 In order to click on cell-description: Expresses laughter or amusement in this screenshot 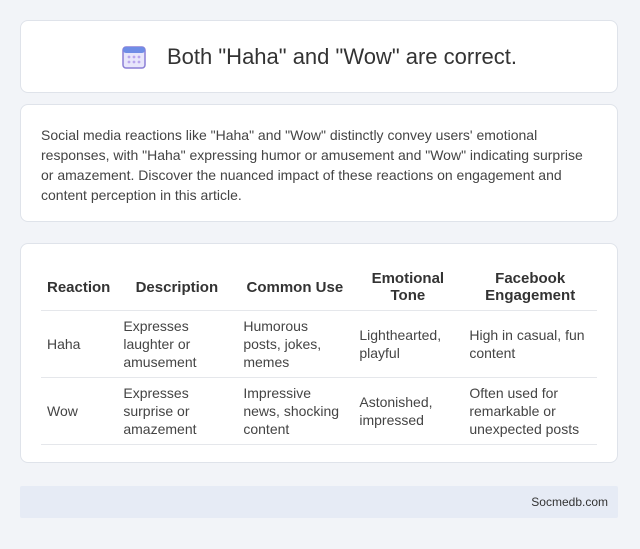, I will do `click(176, 344)`.